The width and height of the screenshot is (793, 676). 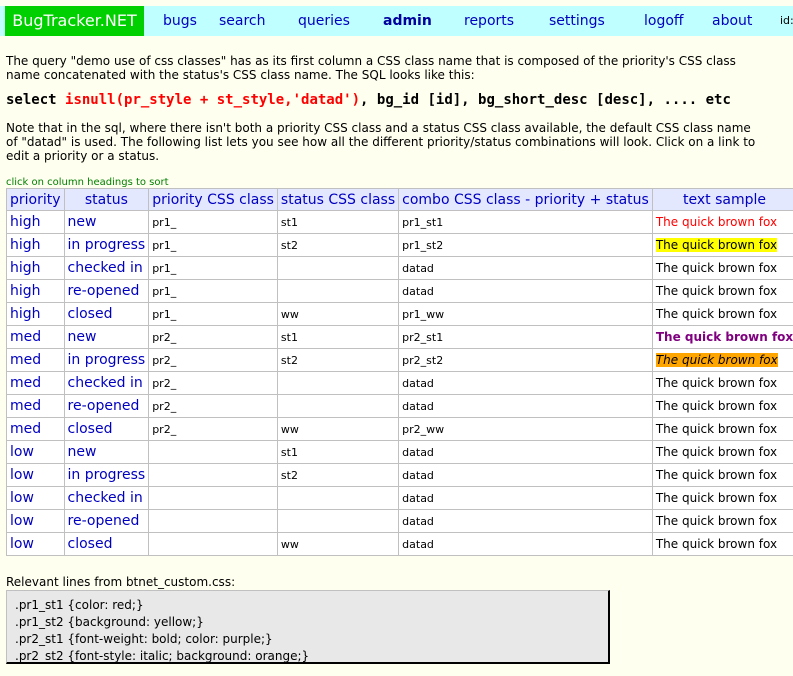 I want to click on cell-combo: pr2_st2, so click(x=525, y=360).